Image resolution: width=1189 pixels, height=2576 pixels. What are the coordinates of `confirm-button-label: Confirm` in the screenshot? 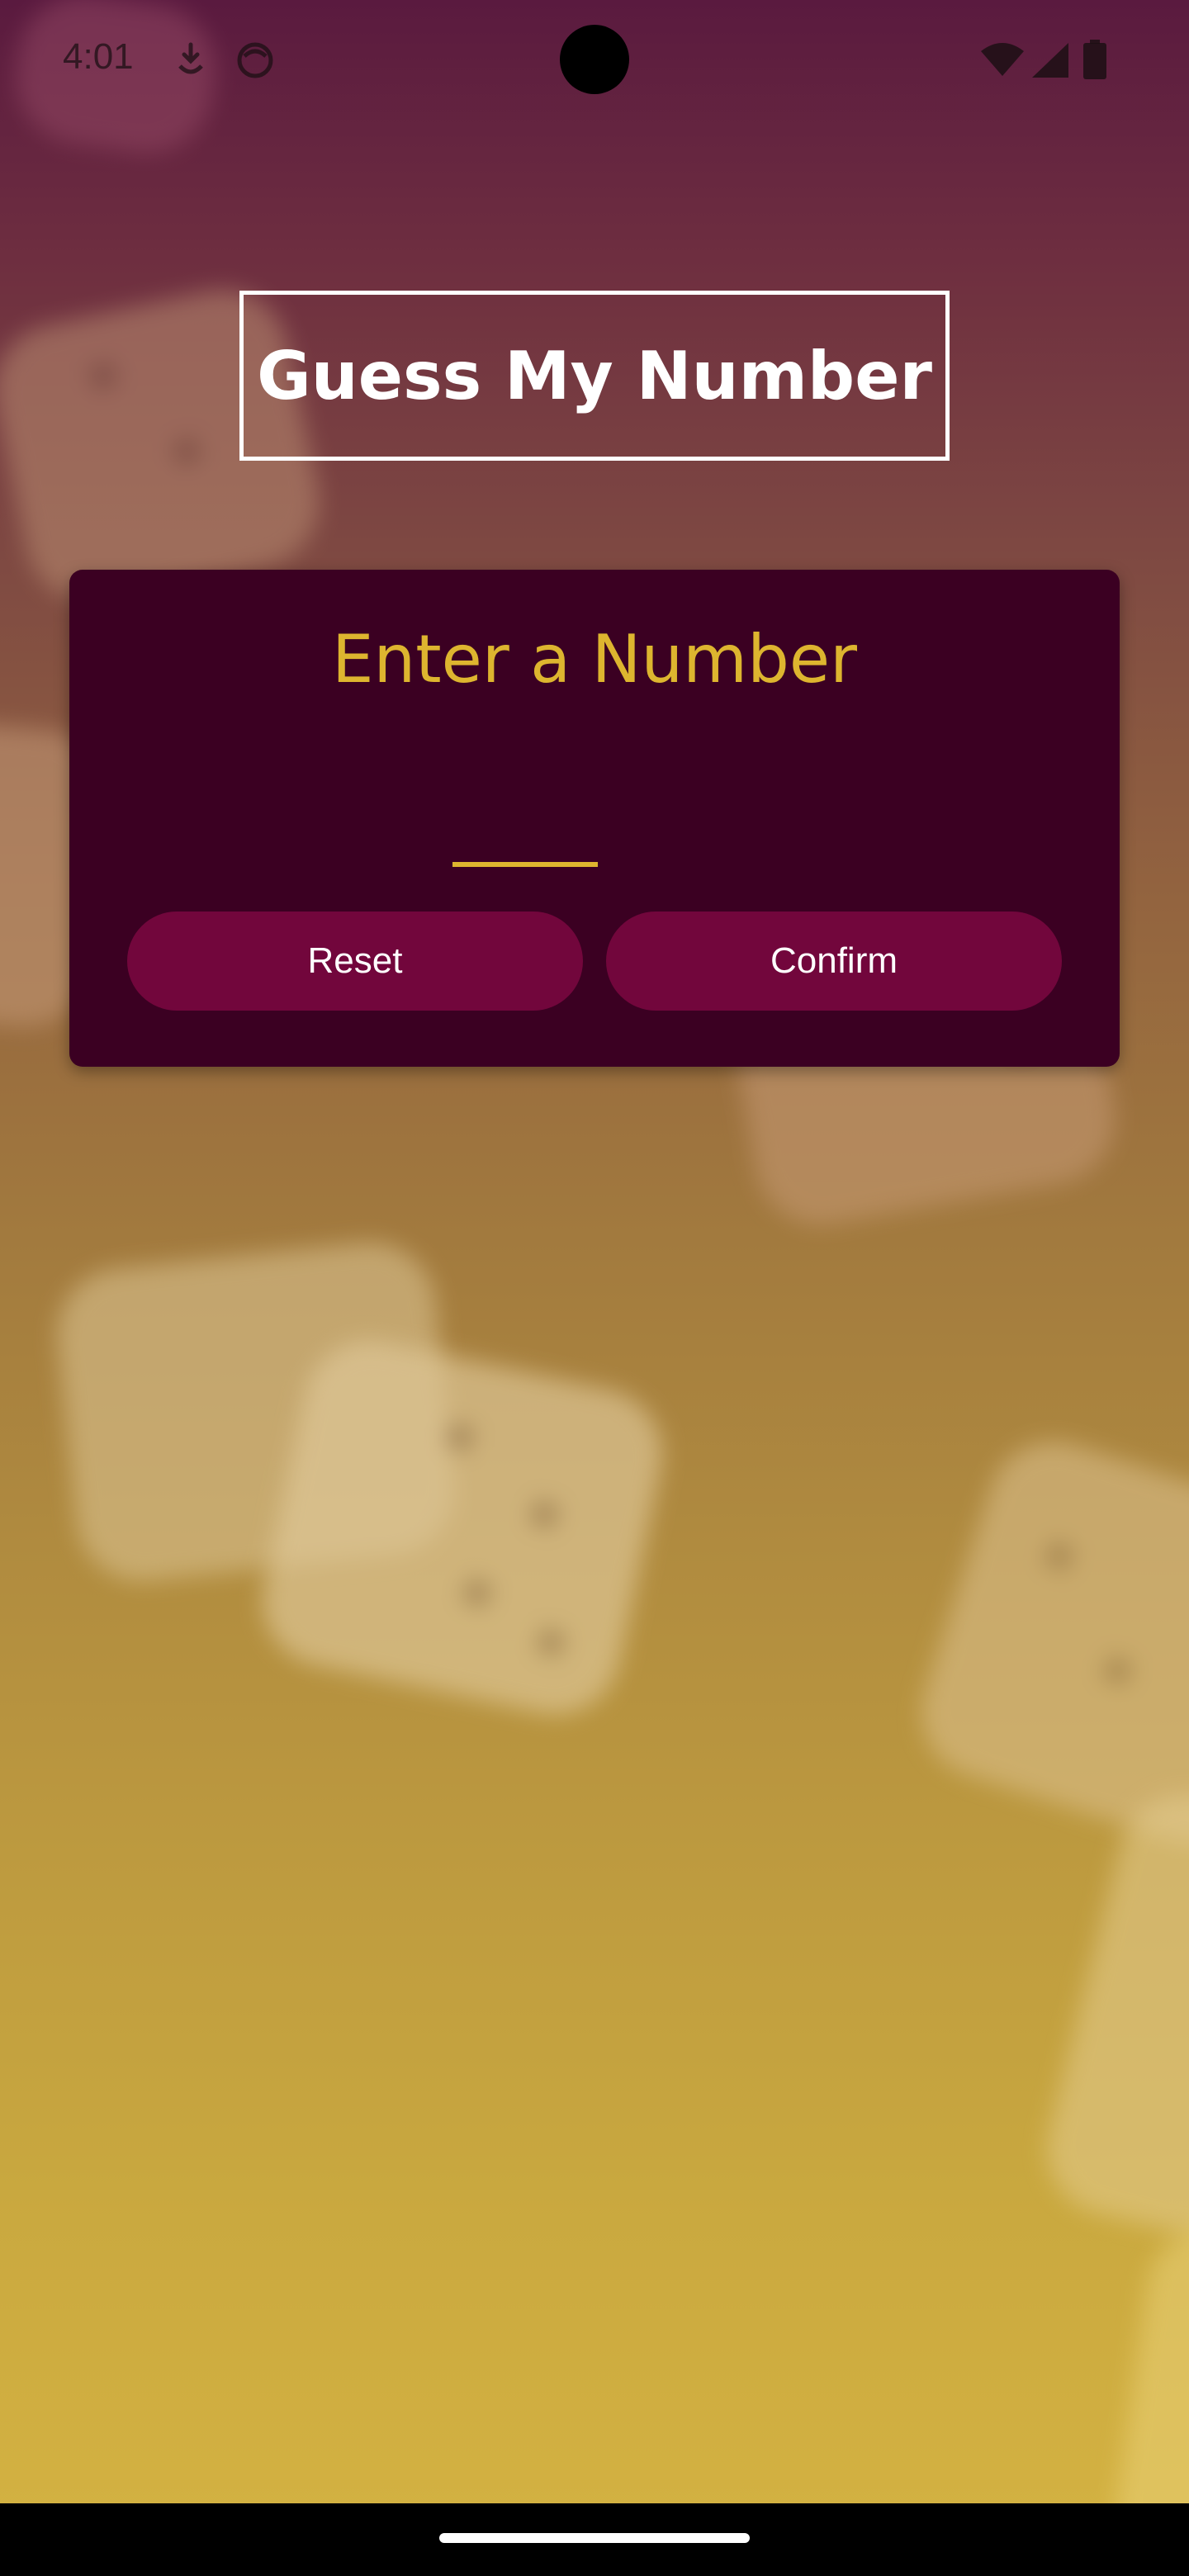 It's located at (834, 960).